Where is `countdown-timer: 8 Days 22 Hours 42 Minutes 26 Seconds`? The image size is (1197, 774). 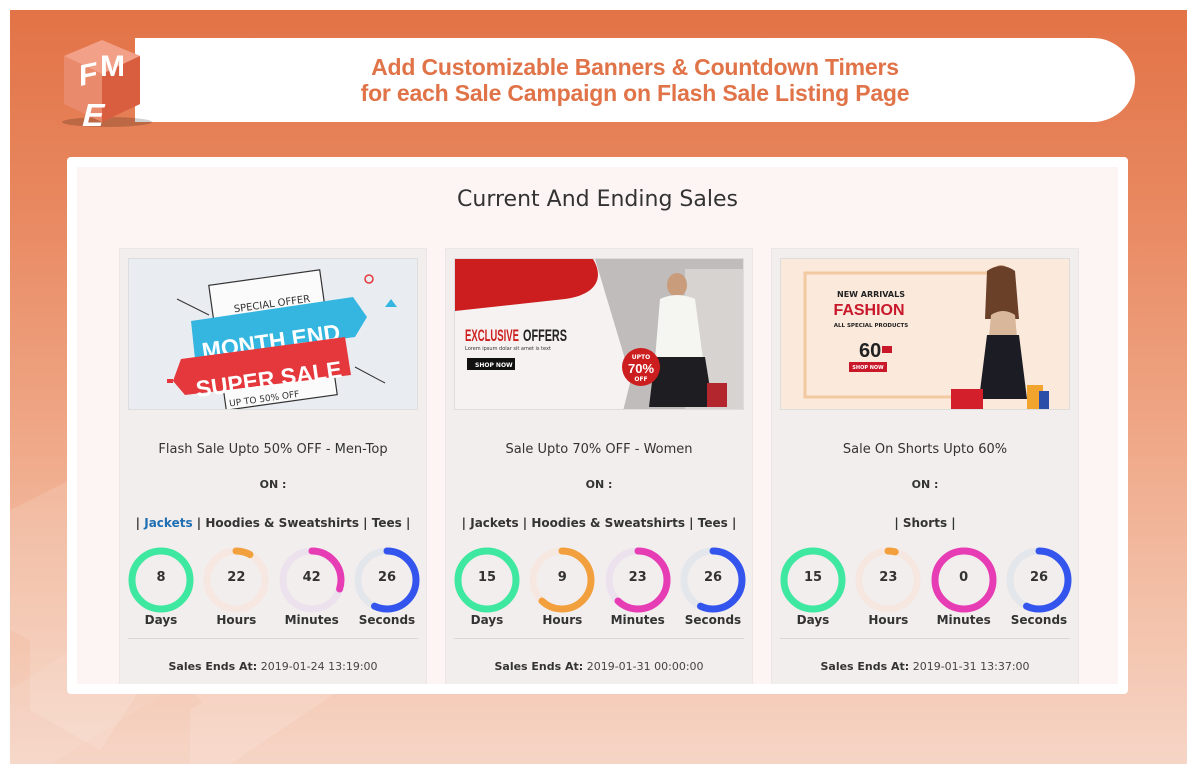
countdown-timer: 8 Days 22 Hours 42 Minutes 26 Seconds is located at coordinates (274, 588).